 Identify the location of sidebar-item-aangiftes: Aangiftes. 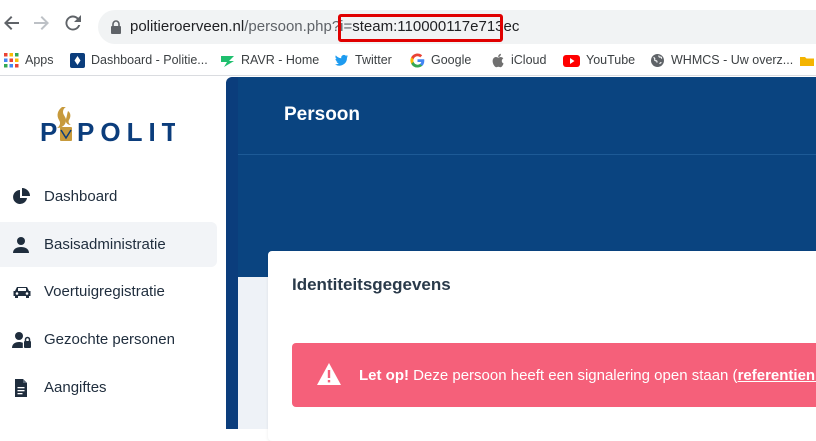
(108, 387).